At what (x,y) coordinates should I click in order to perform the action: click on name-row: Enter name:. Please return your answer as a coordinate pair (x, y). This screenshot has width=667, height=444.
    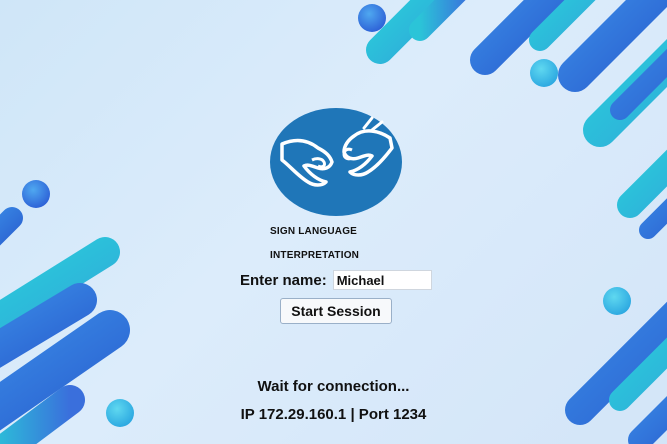
    Looking at the image, I should click on (336, 280).